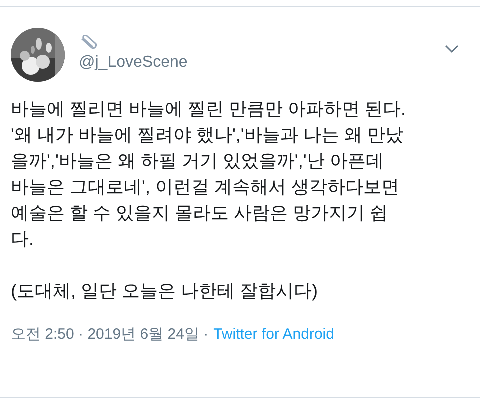 This screenshot has width=480, height=402. Describe the element at coordinates (274, 335) in the screenshot. I see `source-link: Twitter for Android` at that location.